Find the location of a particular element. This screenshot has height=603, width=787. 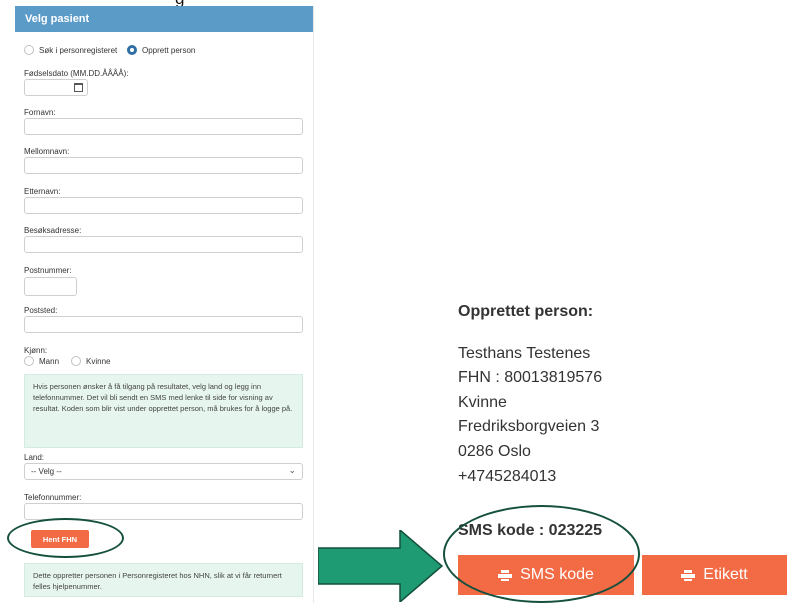

created-person-phone: +4745284013 is located at coordinates (507, 476).